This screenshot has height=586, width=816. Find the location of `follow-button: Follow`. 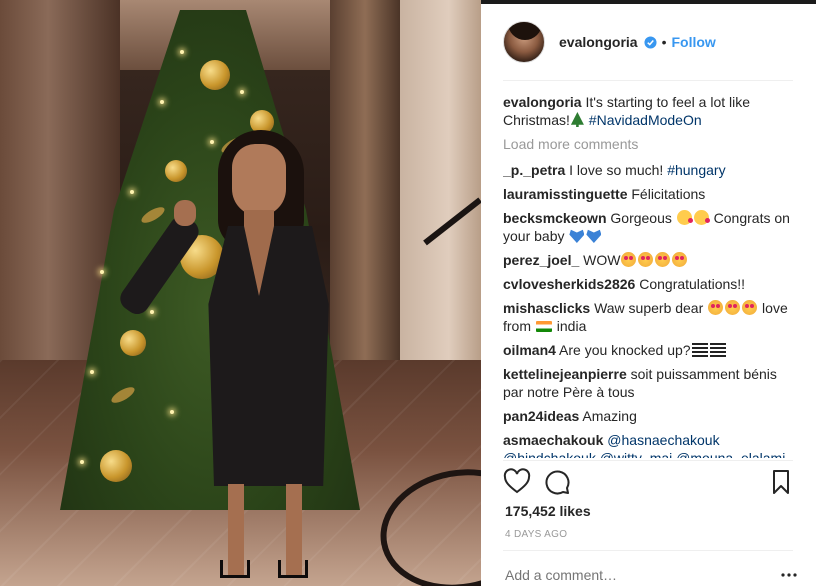

follow-button: Follow is located at coordinates (694, 42).